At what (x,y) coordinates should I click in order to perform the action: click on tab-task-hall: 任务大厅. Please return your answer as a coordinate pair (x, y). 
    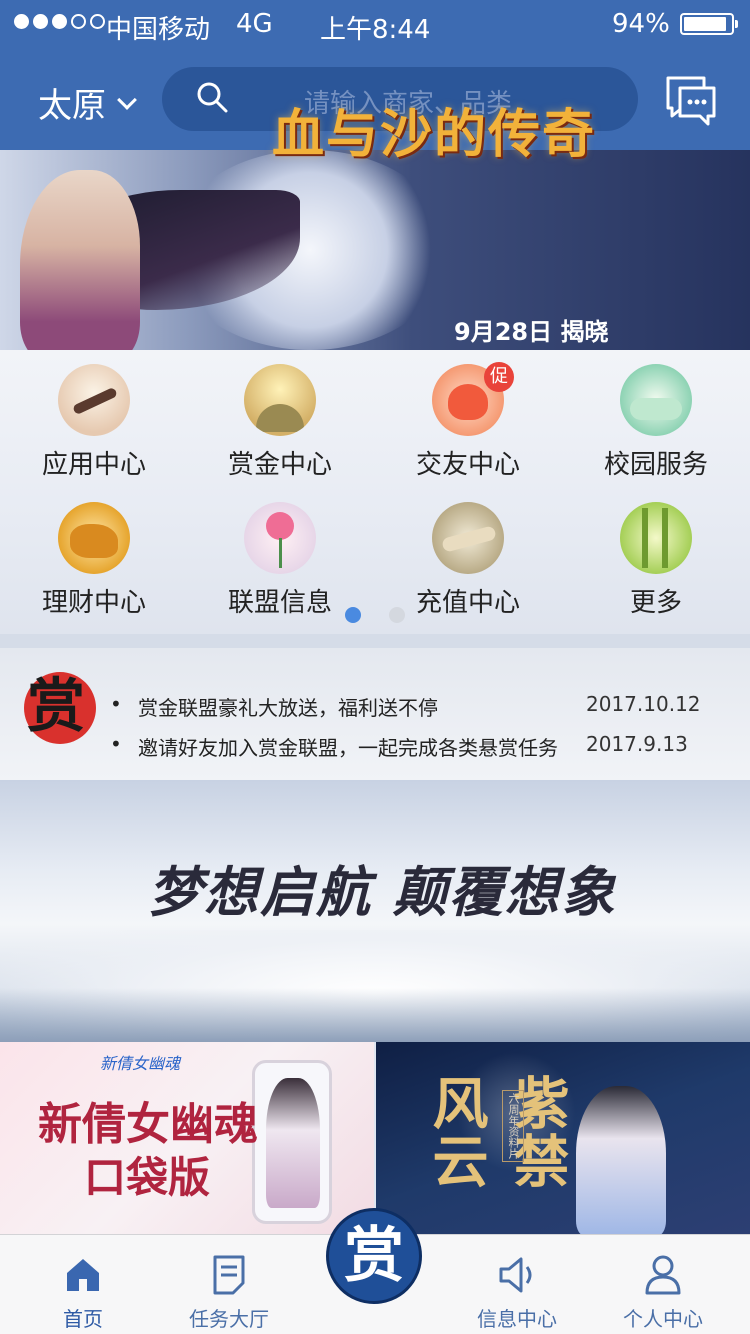
    Looking at the image, I should click on (229, 1292).